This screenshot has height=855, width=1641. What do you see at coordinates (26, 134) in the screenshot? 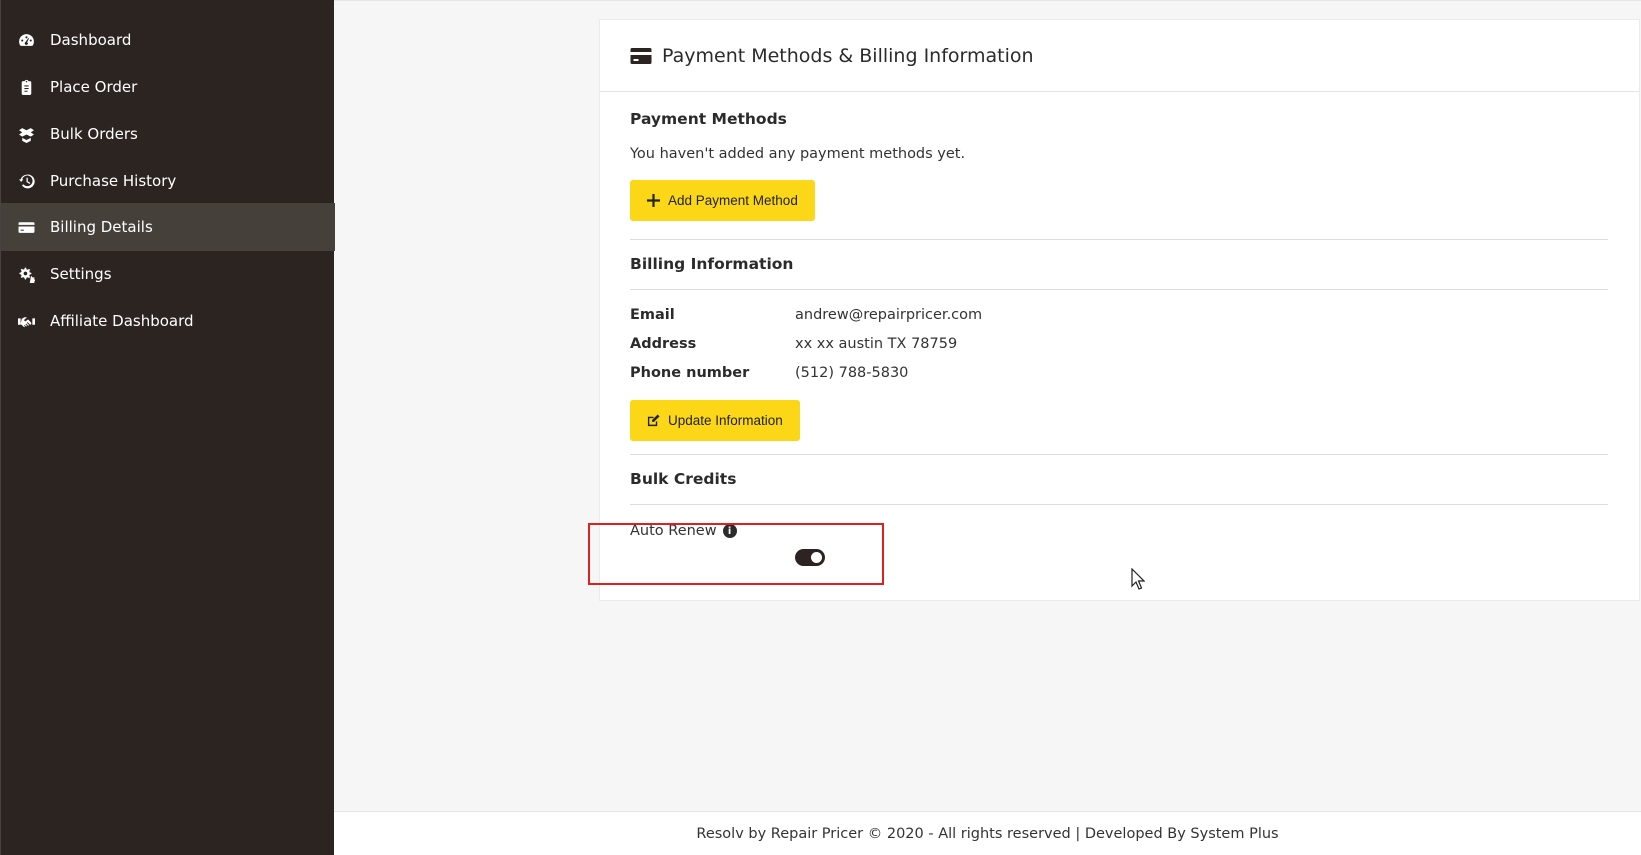
I see `boxes-icon` at bounding box center [26, 134].